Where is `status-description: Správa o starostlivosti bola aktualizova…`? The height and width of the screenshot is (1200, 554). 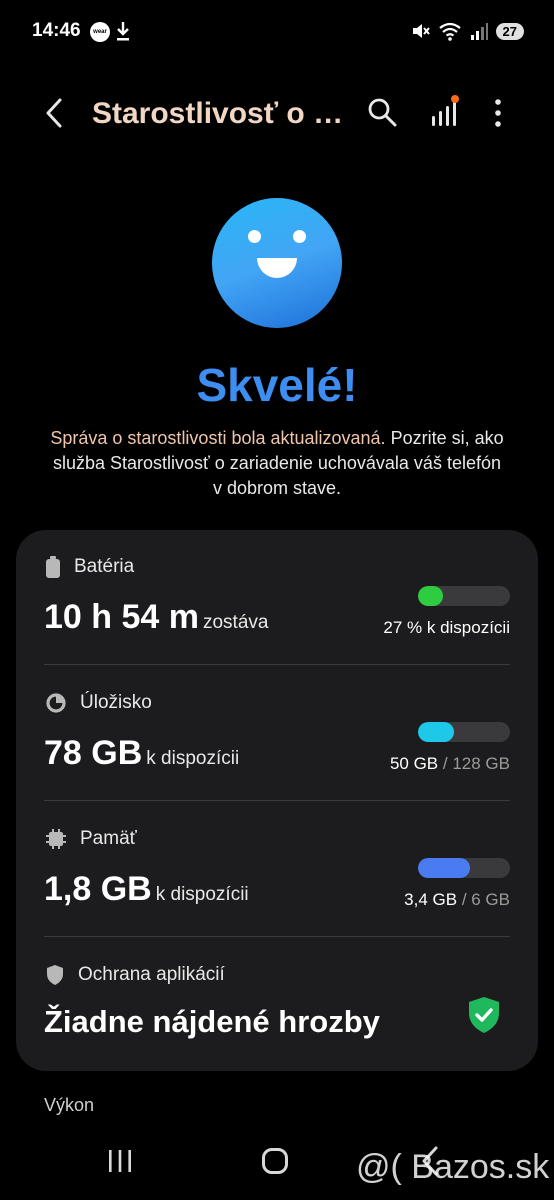 status-description: Správa o starostlivosti bola aktualizova… is located at coordinates (277, 463).